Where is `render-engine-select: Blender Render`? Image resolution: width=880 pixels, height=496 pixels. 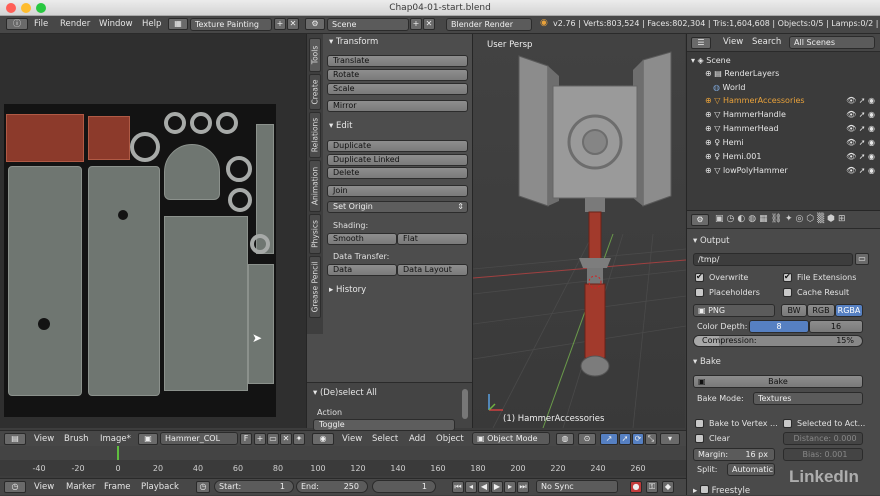 render-engine-select: Blender Render is located at coordinates (489, 24).